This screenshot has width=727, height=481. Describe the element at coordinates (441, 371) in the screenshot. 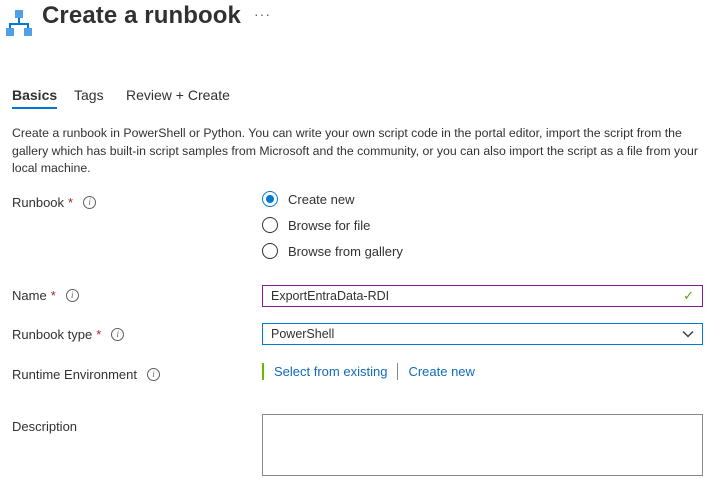

I see `create-new-link: Create new` at that location.